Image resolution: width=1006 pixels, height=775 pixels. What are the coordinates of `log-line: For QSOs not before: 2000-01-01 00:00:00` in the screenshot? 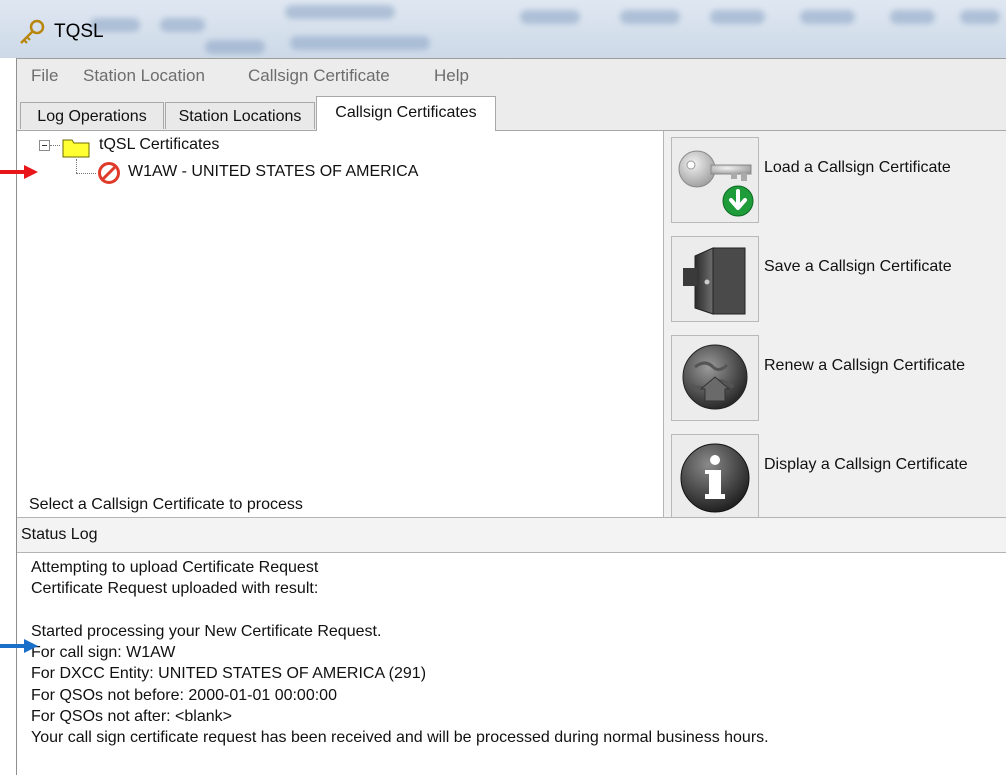 It's located at (184, 695).